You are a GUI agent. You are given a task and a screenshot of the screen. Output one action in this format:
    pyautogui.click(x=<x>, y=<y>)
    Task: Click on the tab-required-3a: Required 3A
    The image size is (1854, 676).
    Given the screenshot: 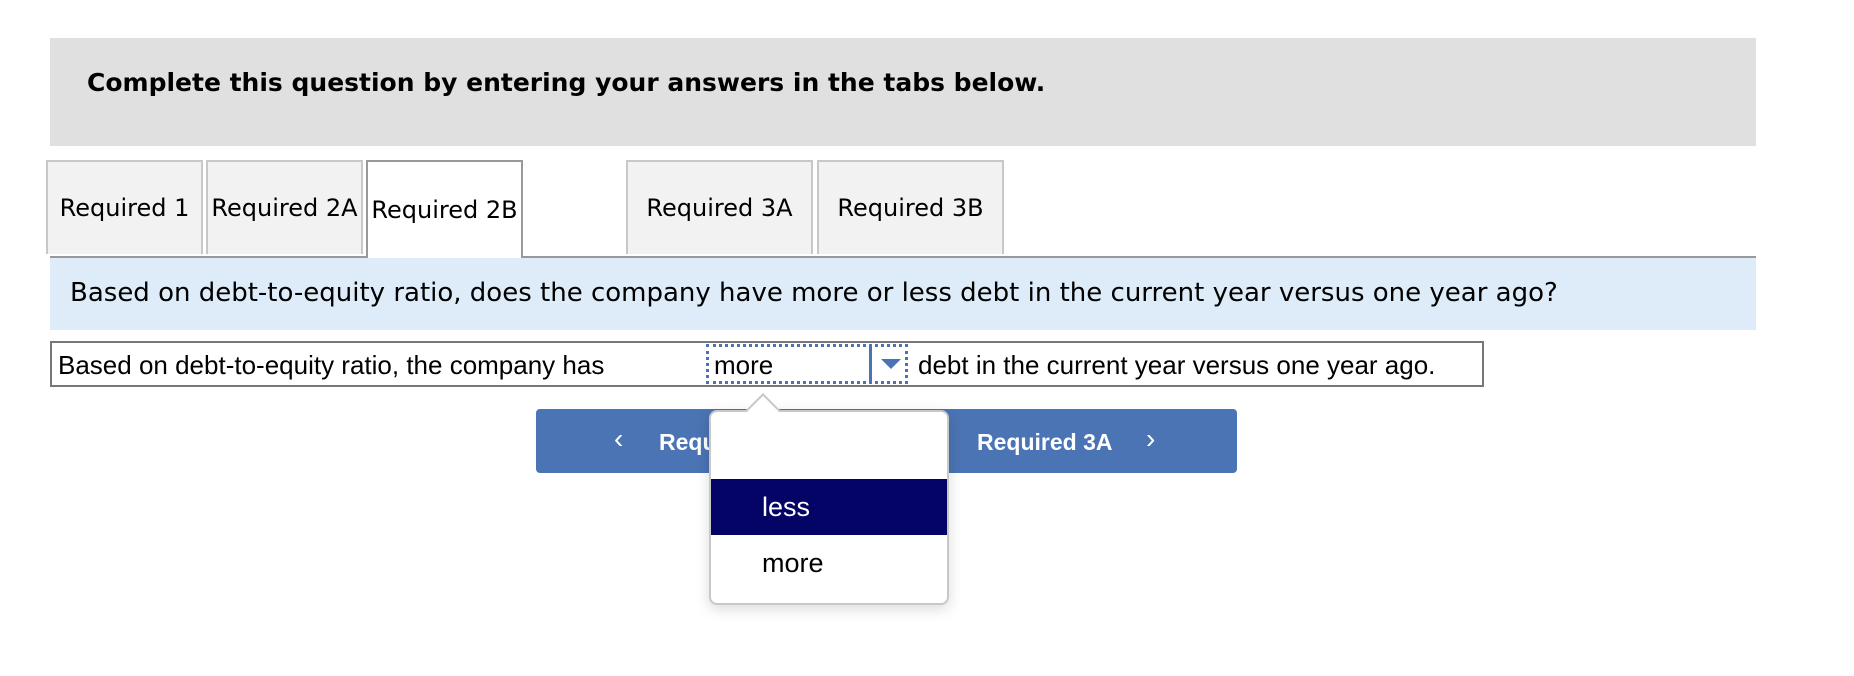 What is the action you would take?
    pyautogui.click(x=719, y=207)
    